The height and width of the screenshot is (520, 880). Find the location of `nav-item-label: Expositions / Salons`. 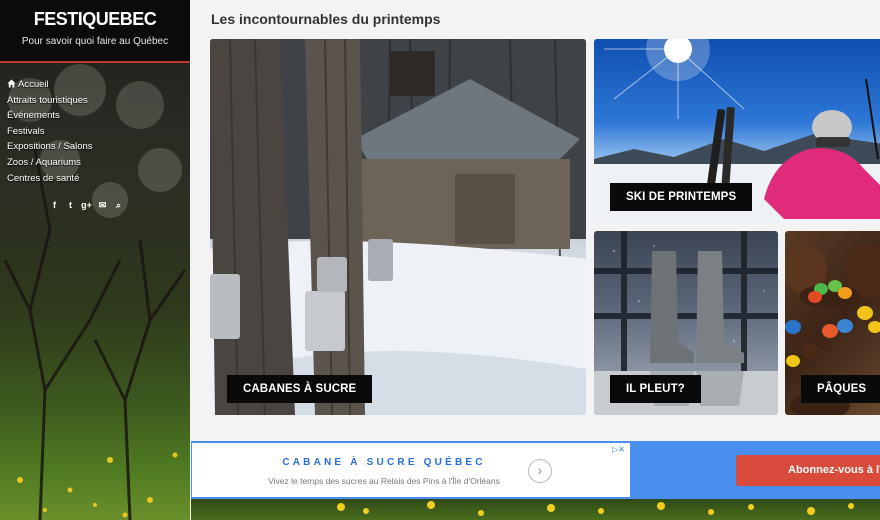

nav-item-label: Expositions / Salons is located at coordinates (50, 147).